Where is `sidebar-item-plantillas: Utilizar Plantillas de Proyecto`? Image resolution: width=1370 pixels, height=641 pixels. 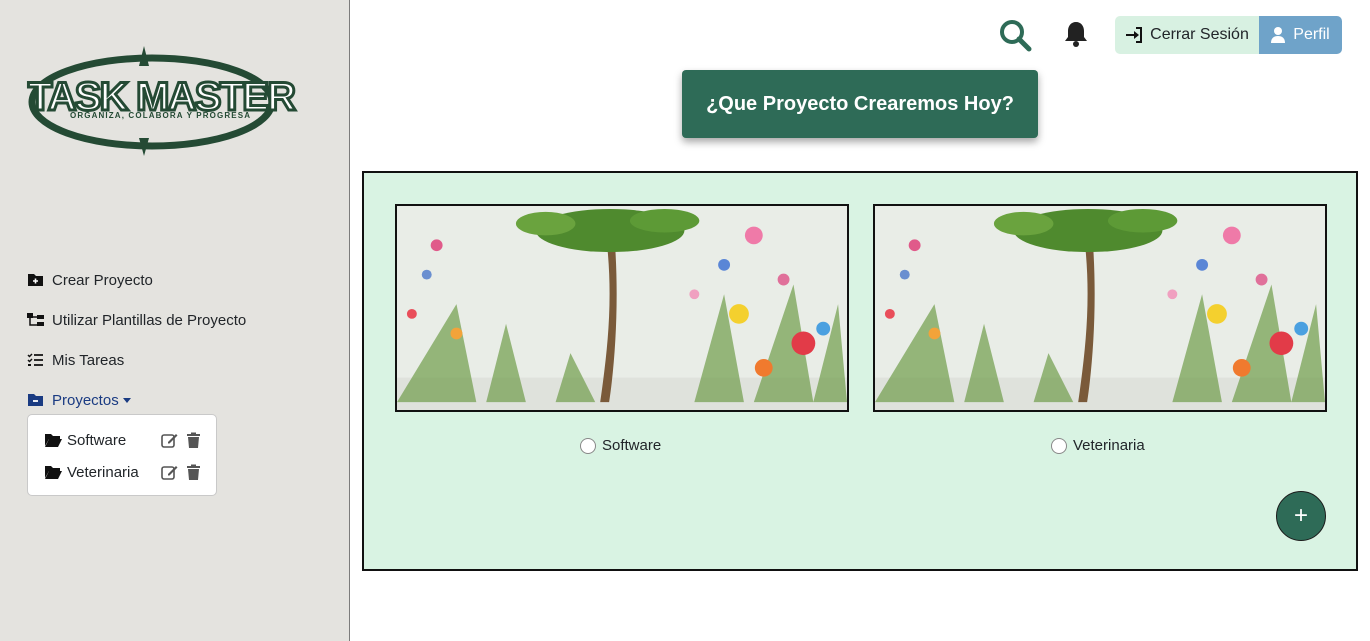 sidebar-item-plantillas: Utilizar Plantillas de Proyecto is located at coordinates (136, 320).